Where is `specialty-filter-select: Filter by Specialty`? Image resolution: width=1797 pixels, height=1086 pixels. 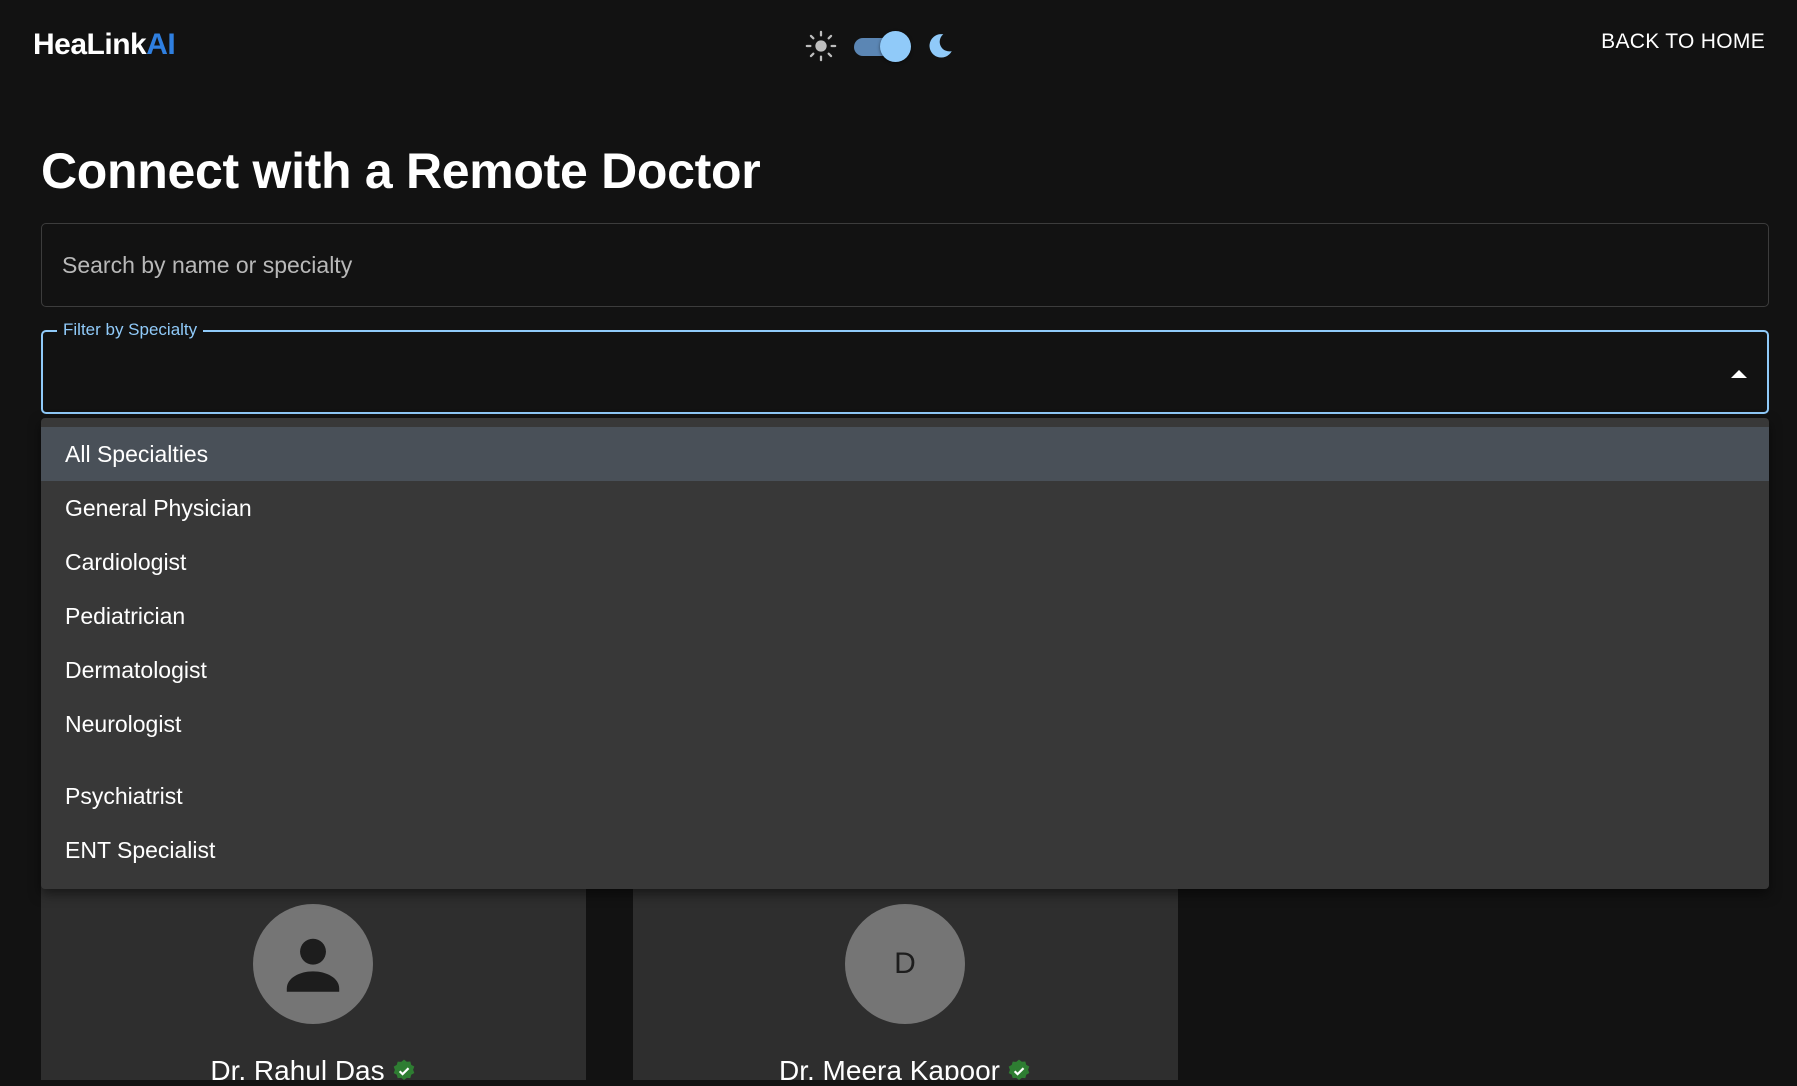 specialty-filter-select: Filter by Specialty is located at coordinates (905, 367).